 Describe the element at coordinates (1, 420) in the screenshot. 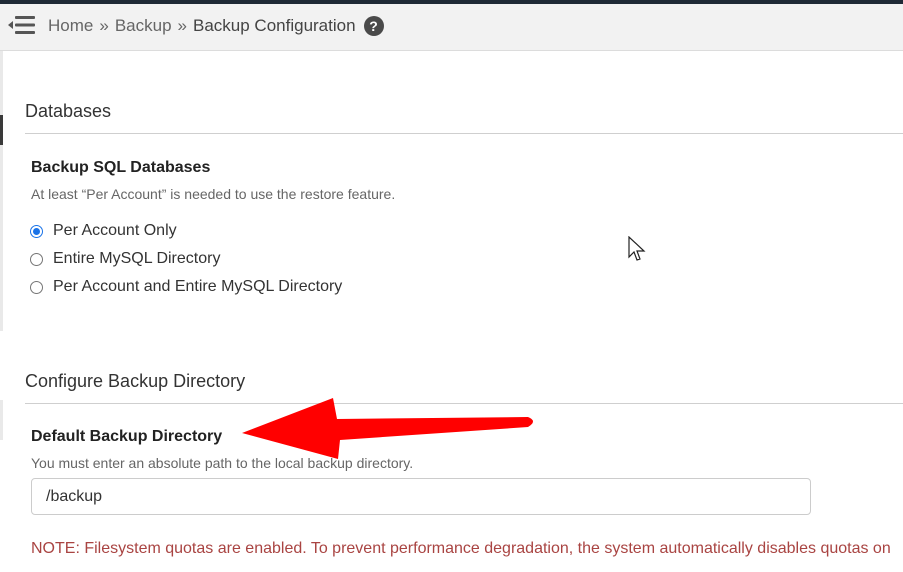

I see `left-rail-lower` at that location.